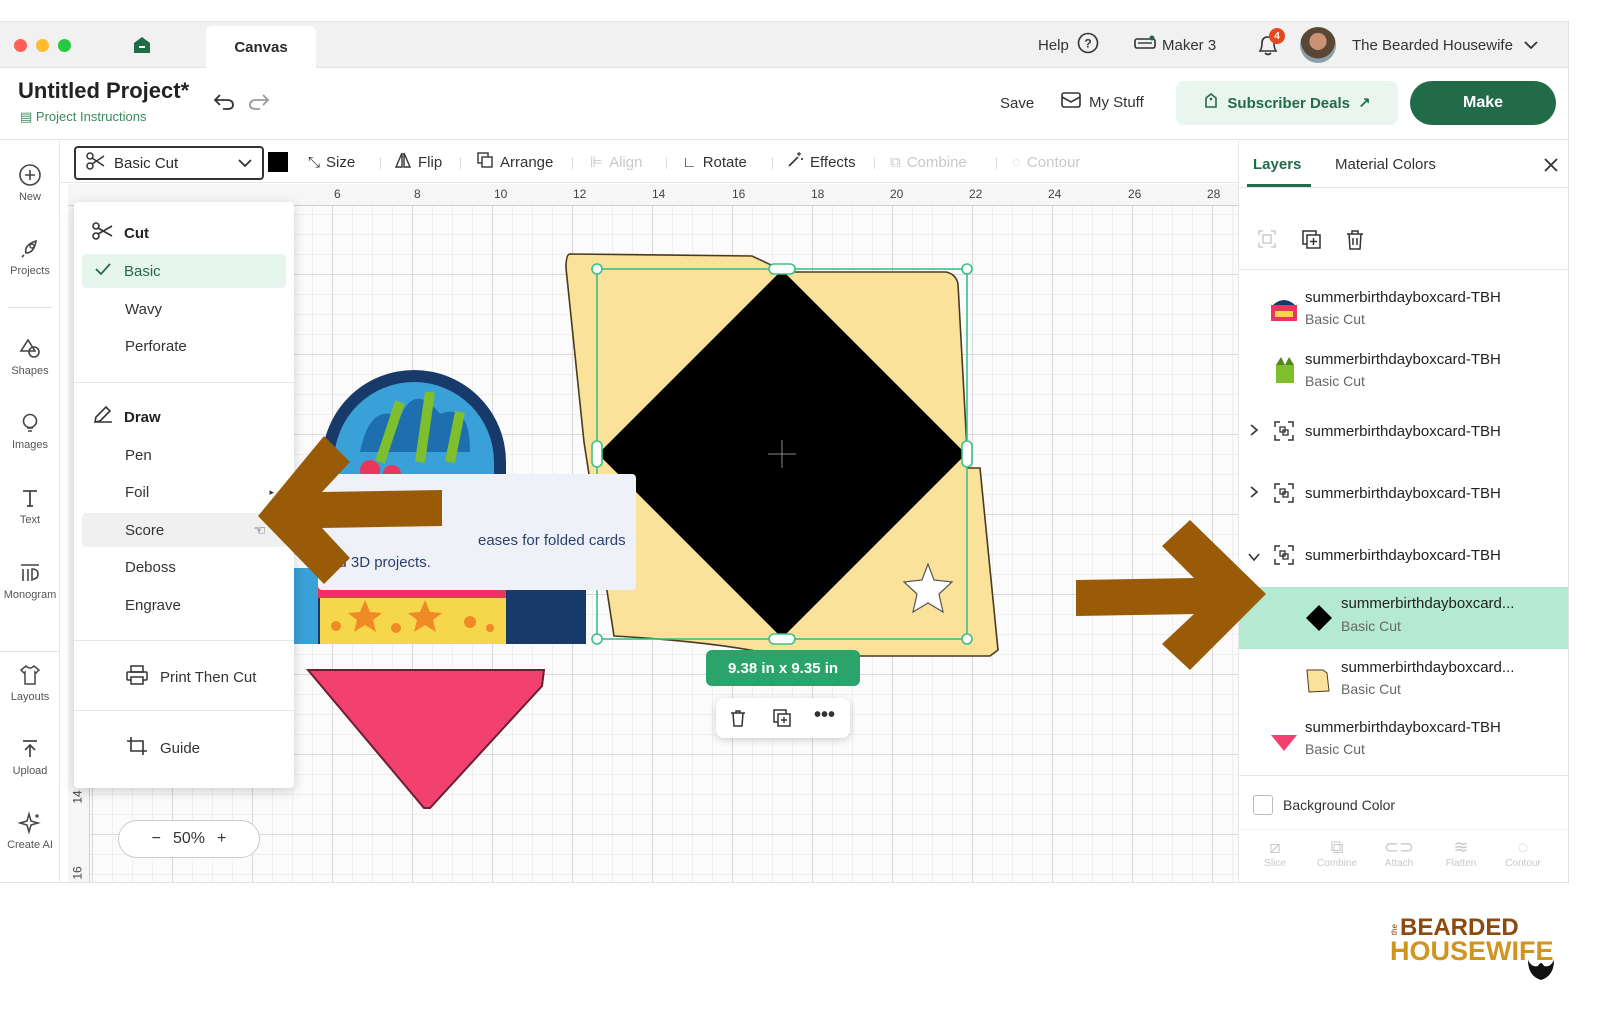 Image resolution: width=1600 pixels, height=1017 pixels. I want to click on watermark-prefix: the, so click(1394, 930).